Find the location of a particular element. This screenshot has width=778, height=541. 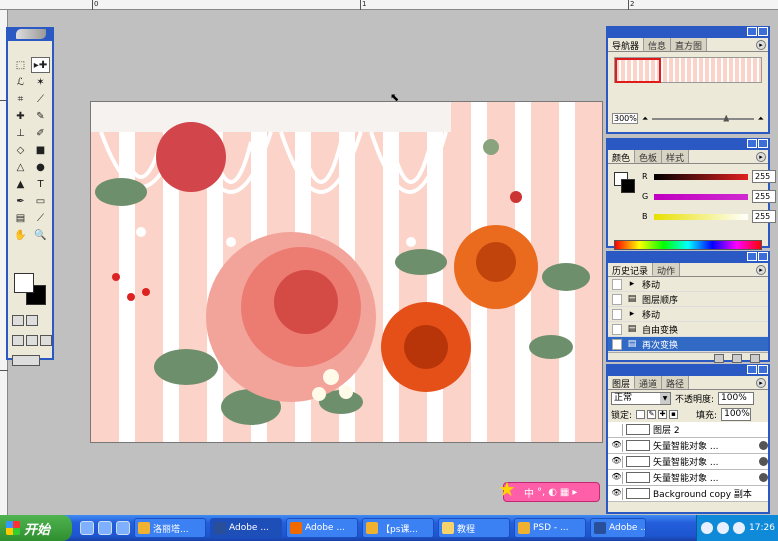

tab-actions: 动作 is located at coordinates (667, 270).